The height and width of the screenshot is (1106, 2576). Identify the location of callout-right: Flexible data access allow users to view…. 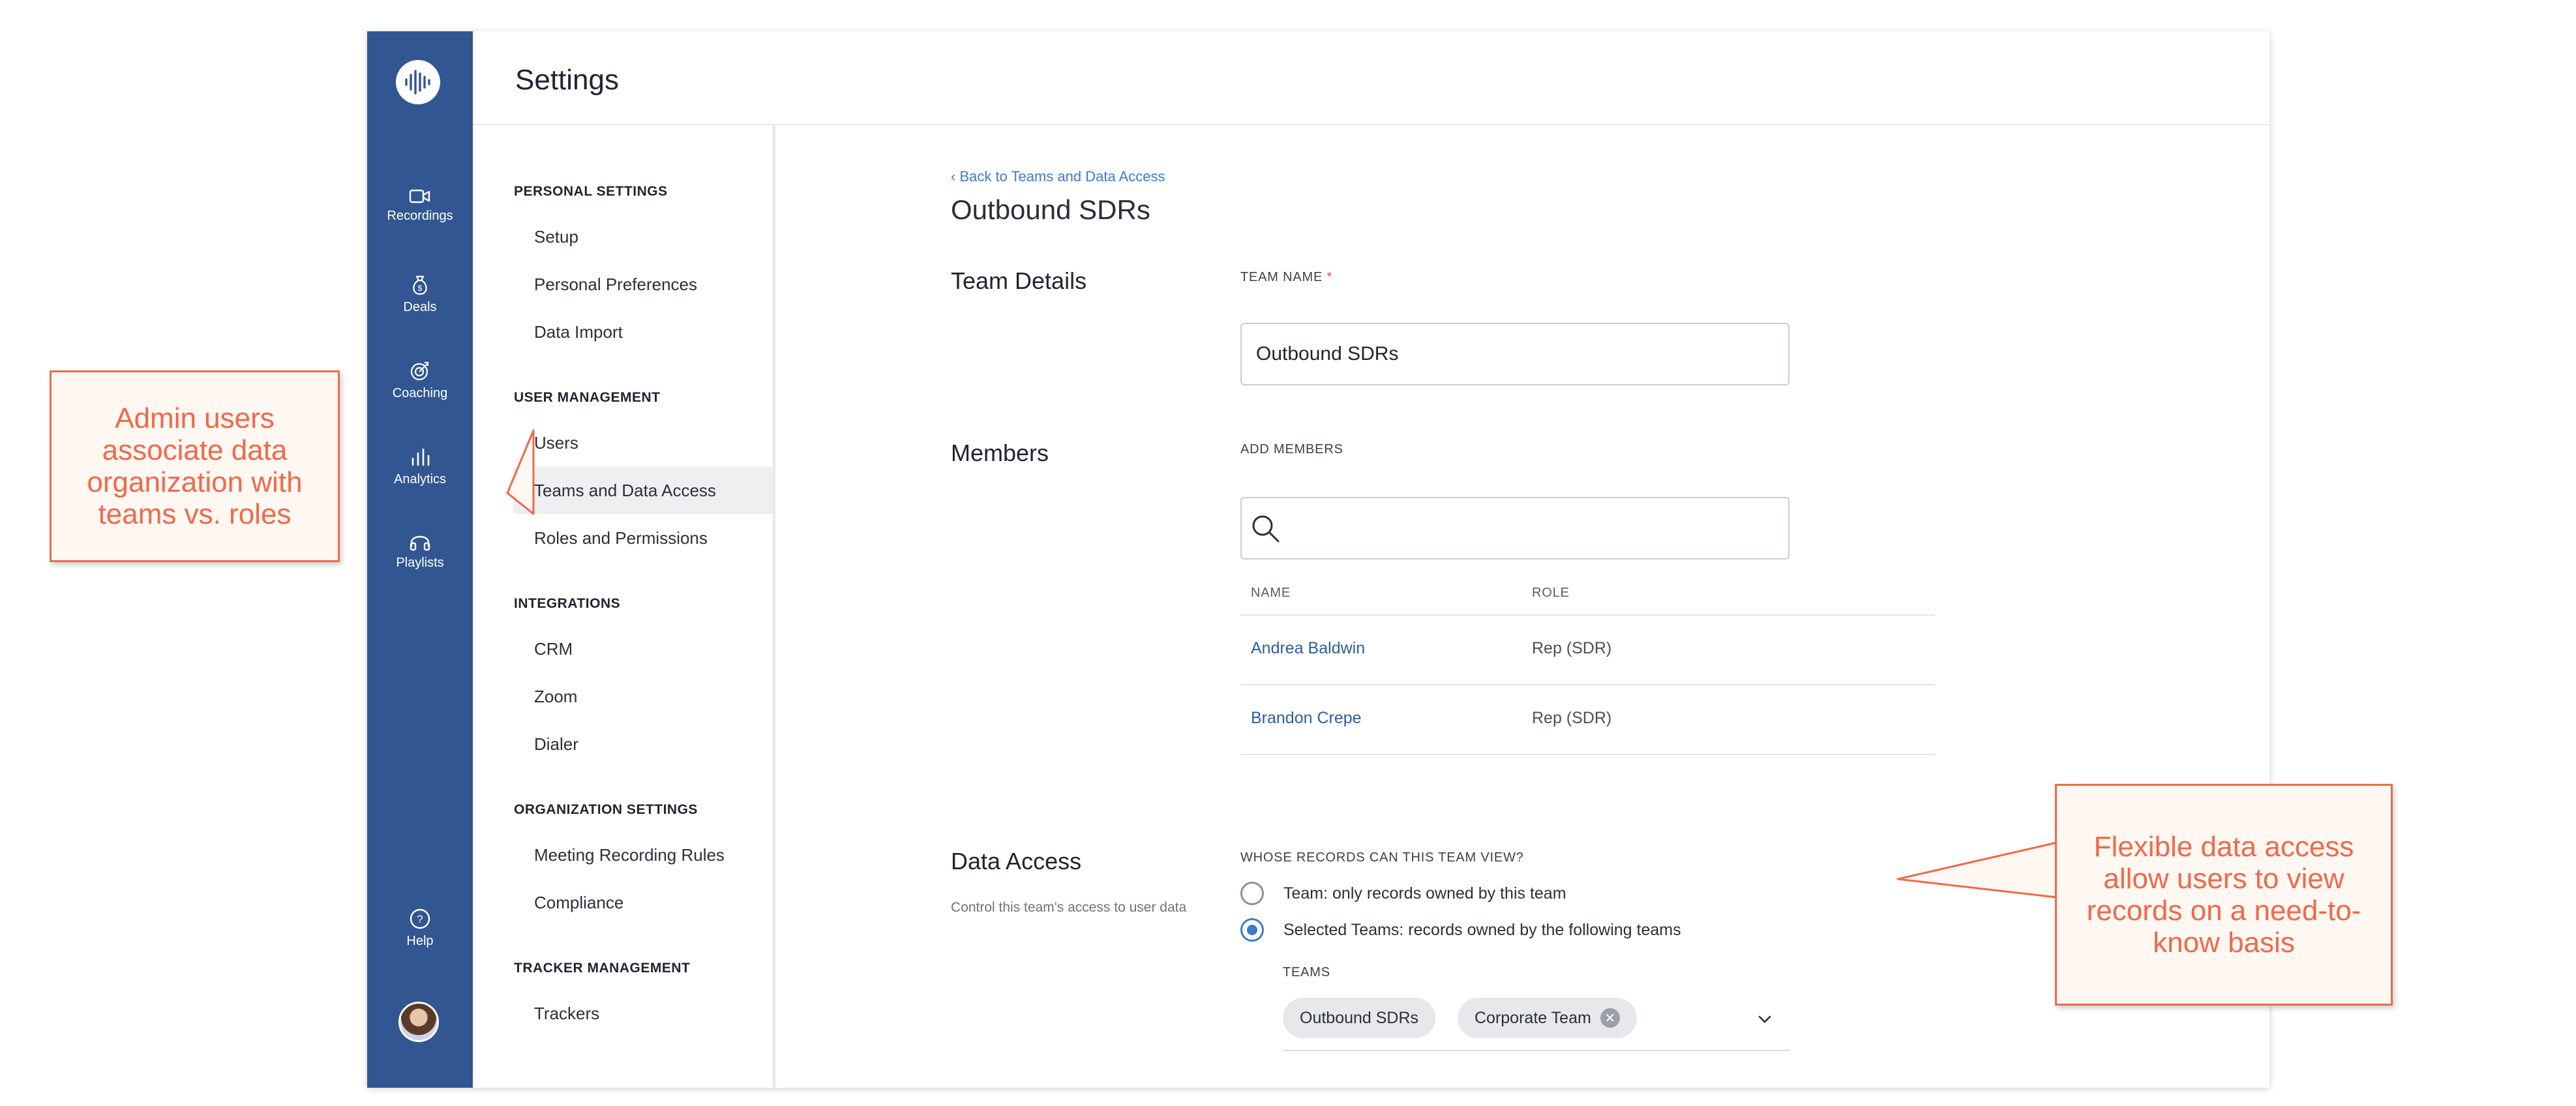
(2224, 895).